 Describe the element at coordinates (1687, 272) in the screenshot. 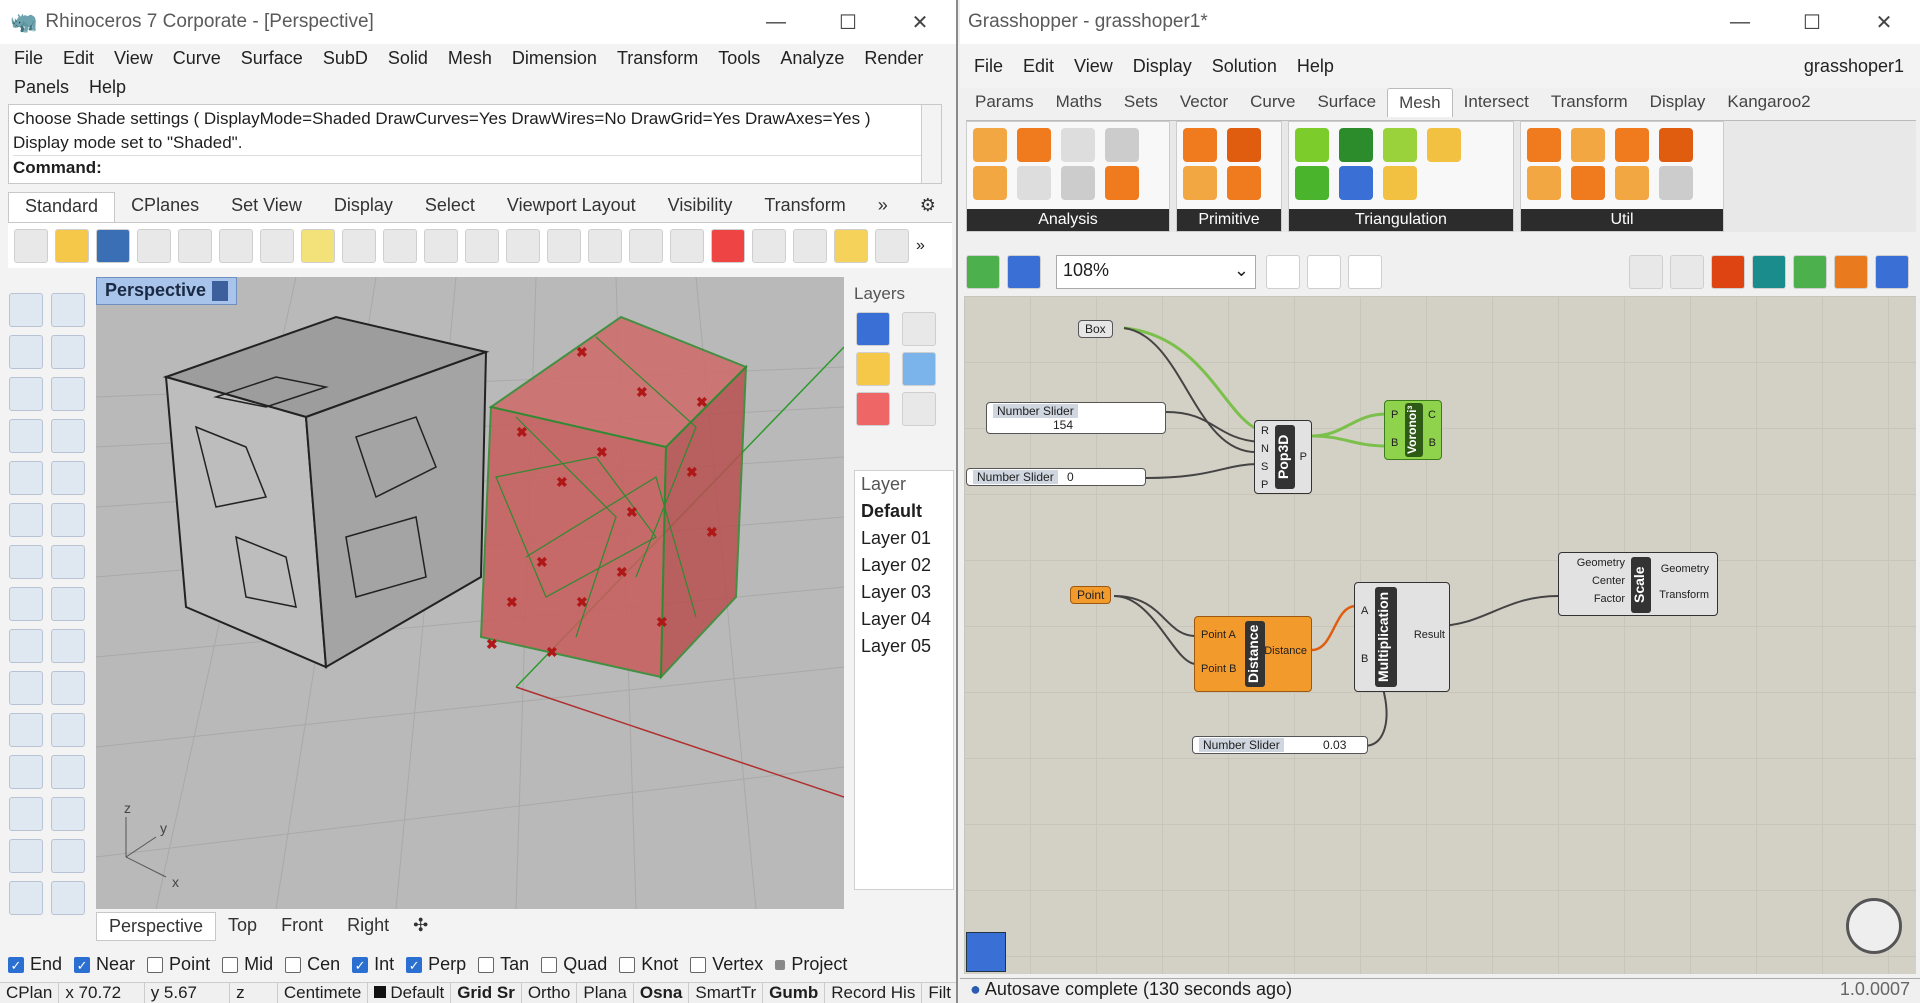

I see `preview-wireframe-icon` at that location.